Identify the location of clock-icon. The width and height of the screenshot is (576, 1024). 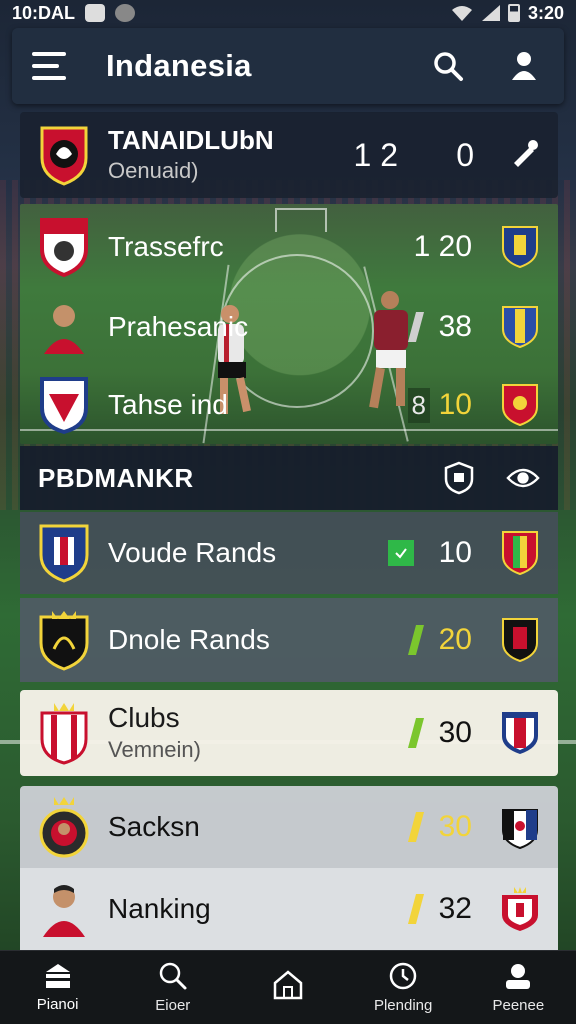
(403, 976).